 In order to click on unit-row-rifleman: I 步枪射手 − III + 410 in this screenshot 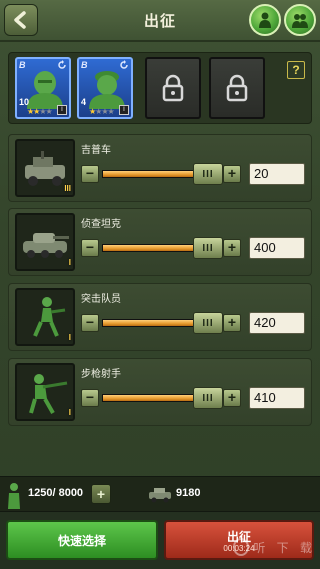, I will do `click(160, 392)`.